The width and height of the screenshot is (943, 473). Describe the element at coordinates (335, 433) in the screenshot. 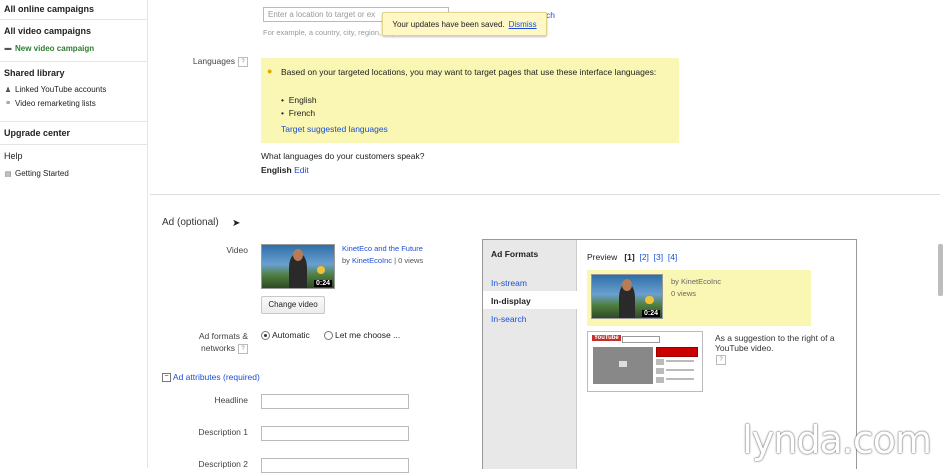

I see `description1-input` at that location.